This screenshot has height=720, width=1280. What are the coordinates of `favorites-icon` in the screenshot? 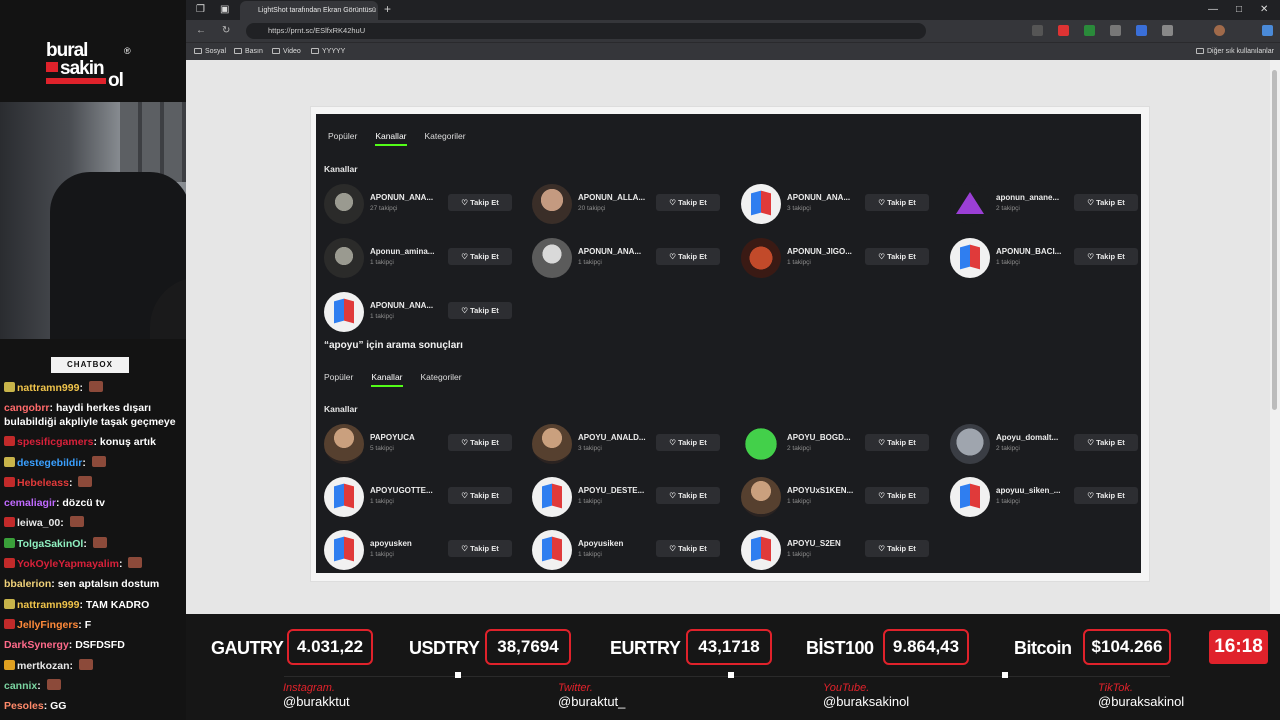 It's located at (1167, 30).